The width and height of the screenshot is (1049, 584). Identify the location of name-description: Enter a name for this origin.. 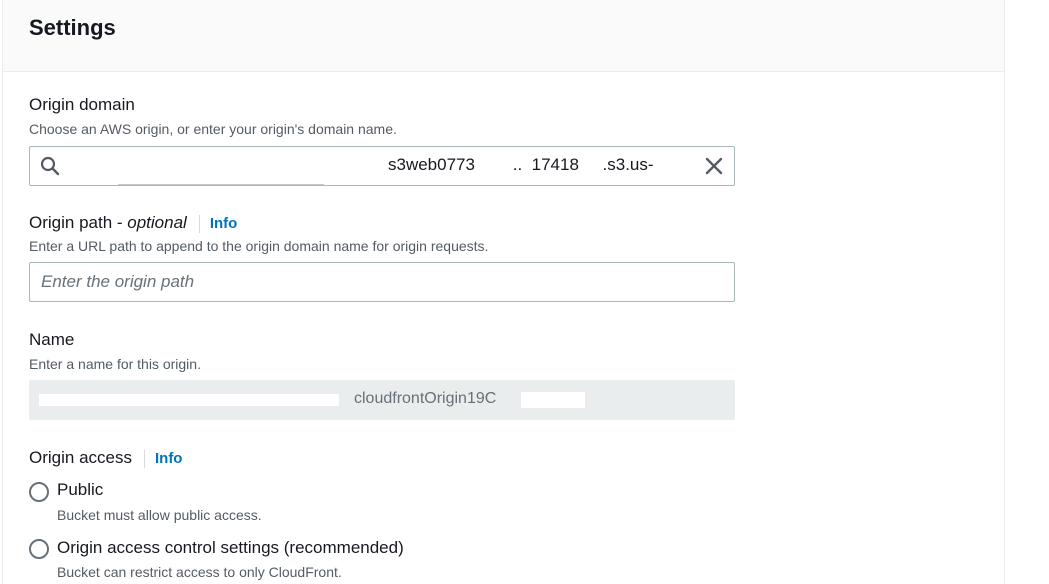
(115, 364).